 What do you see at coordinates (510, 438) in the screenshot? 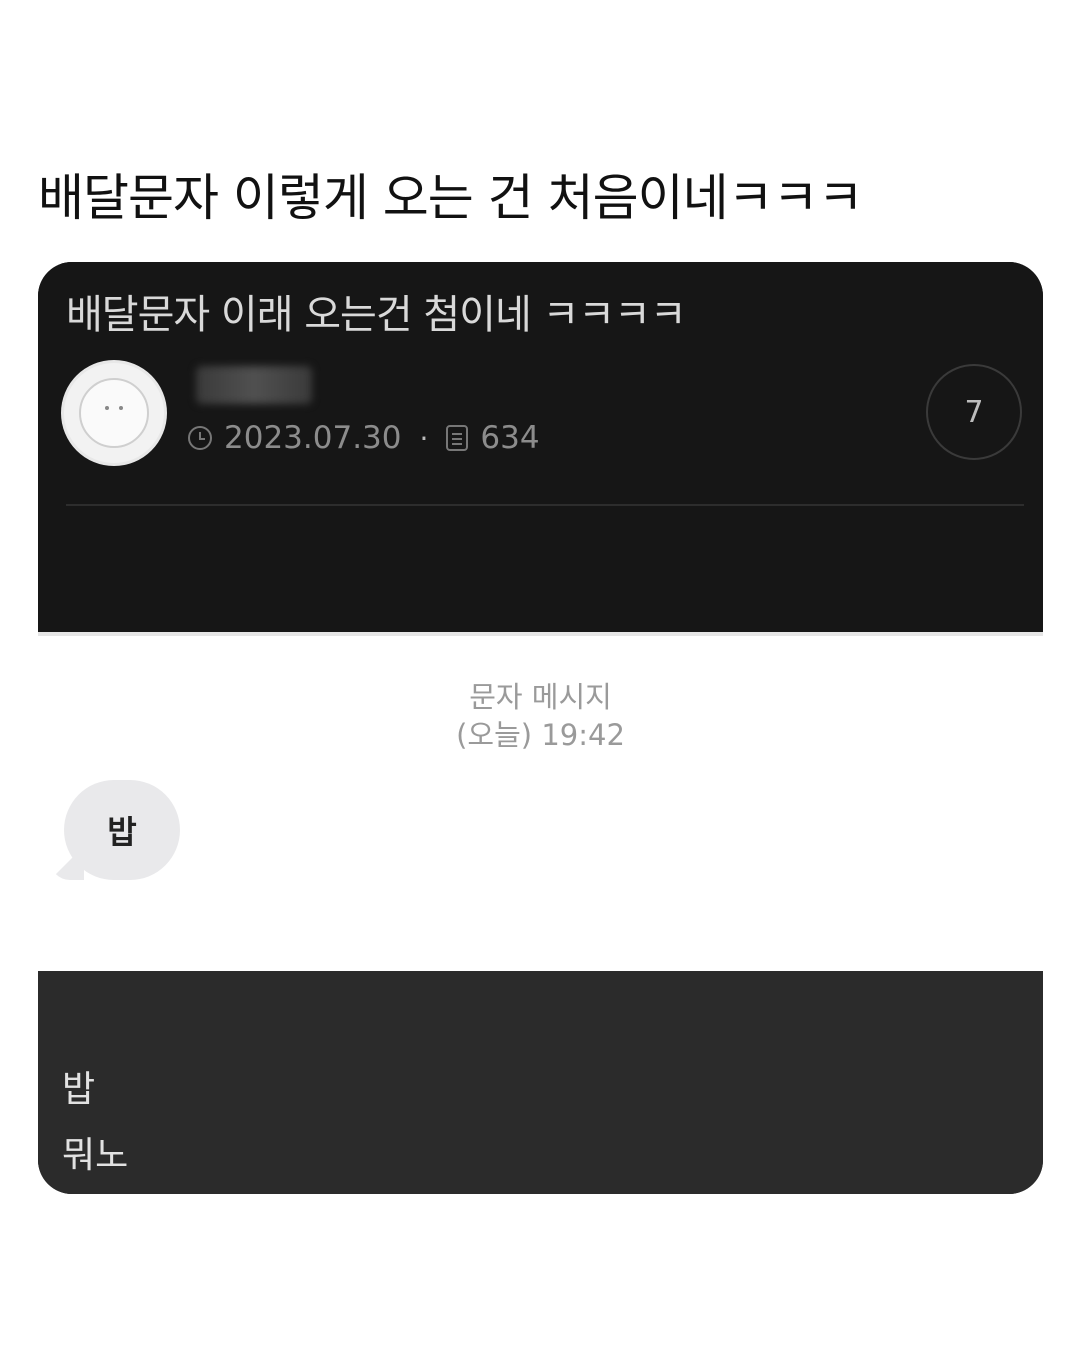
I see `view-count: 634` at bounding box center [510, 438].